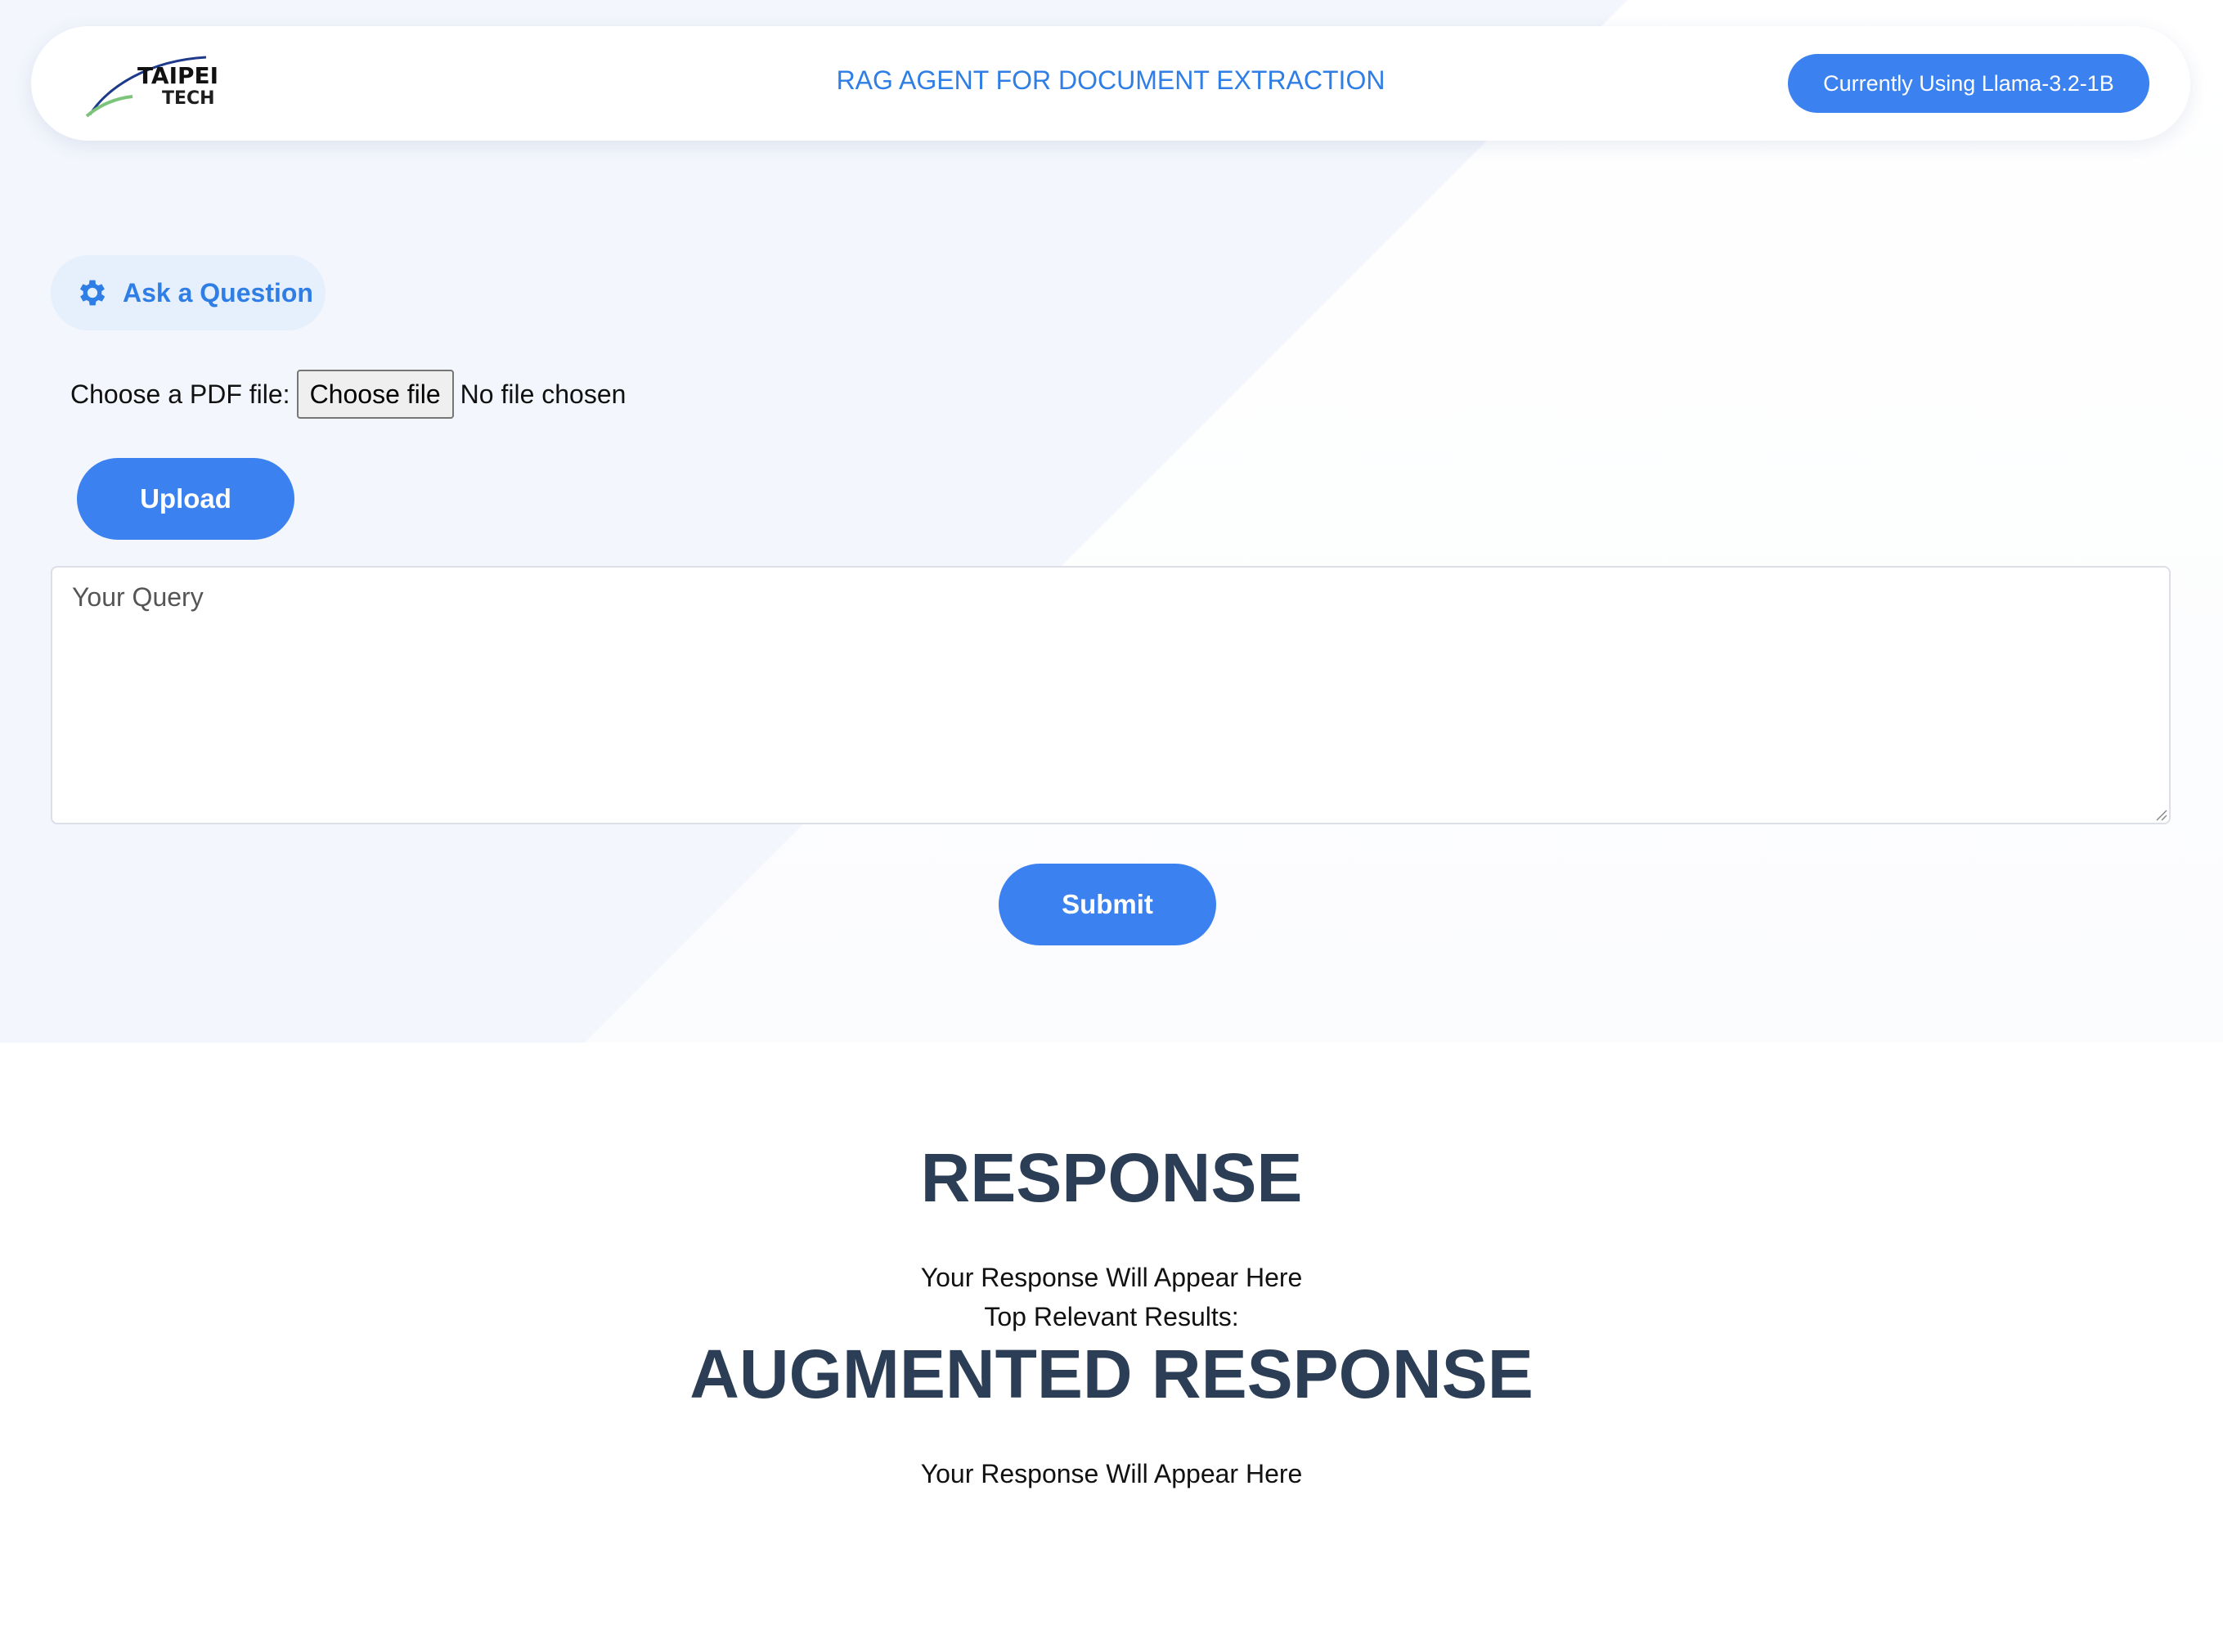  Describe the element at coordinates (375, 394) in the screenshot. I see `choose-file-button: Choose file` at that location.